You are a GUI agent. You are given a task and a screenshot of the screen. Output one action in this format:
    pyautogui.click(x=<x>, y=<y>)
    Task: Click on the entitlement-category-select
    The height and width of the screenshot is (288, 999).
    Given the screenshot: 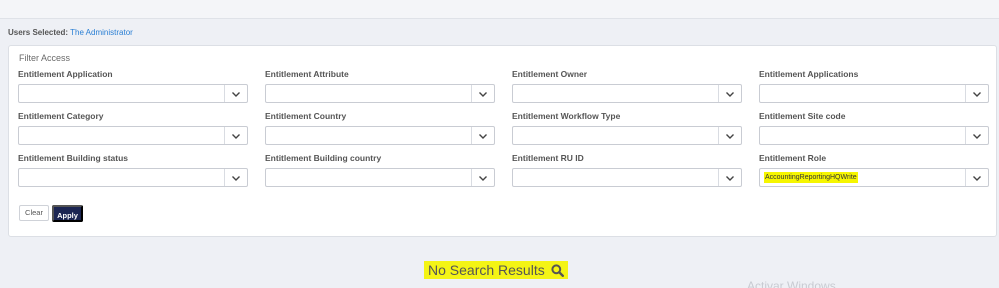 What is the action you would take?
    pyautogui.click(x=133, y=135)
    